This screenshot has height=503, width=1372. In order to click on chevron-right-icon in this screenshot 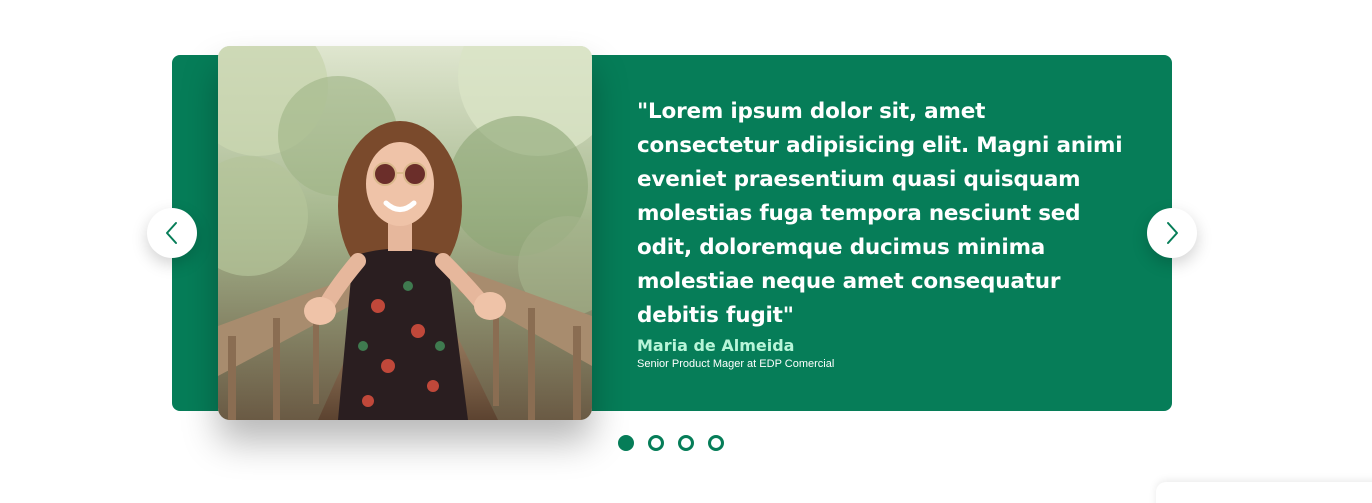, I will do `click(1172, 233)`.